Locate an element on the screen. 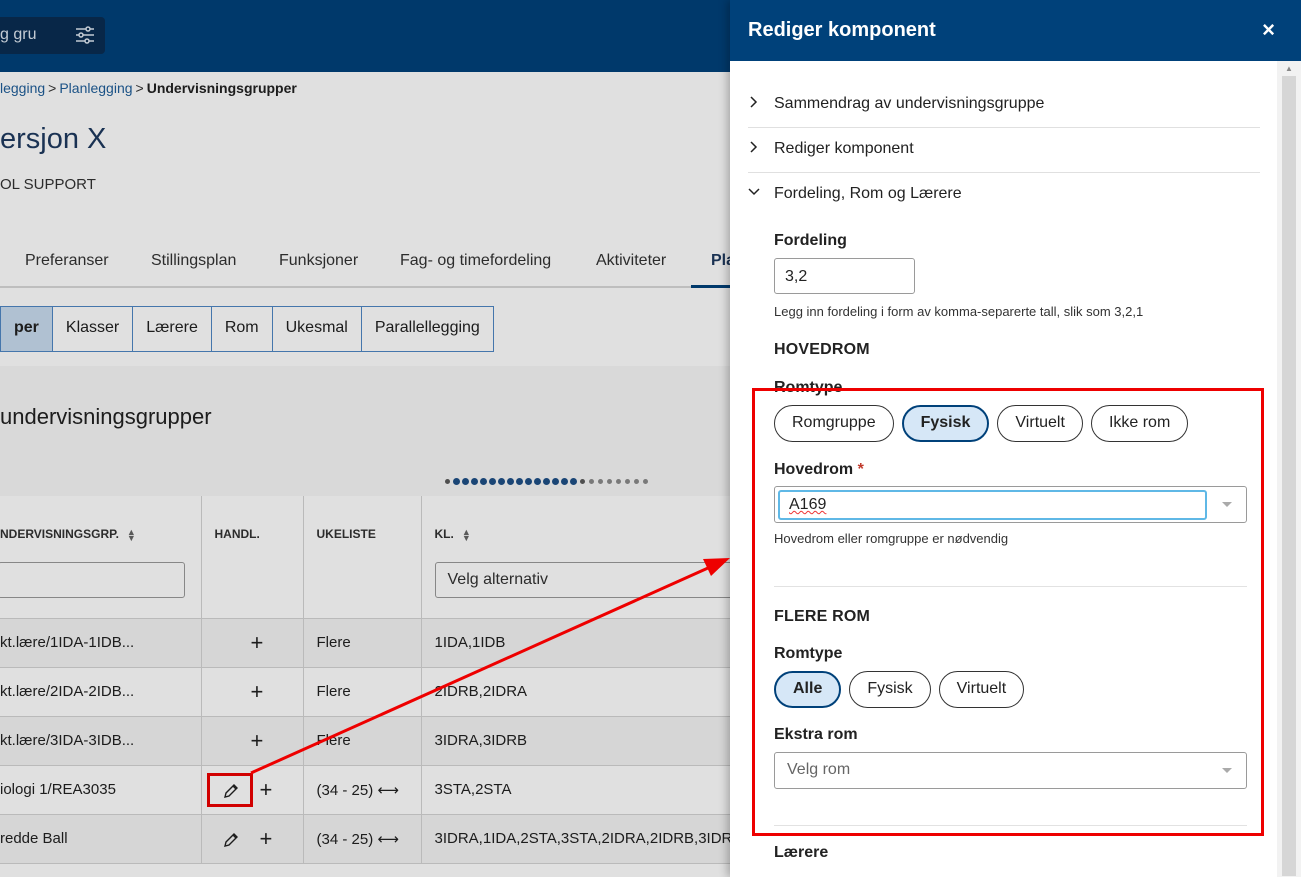 This screenshot has width=1301, height=877. hovedrom-label: Hovedrom * is located at coordinates (1017, 470).